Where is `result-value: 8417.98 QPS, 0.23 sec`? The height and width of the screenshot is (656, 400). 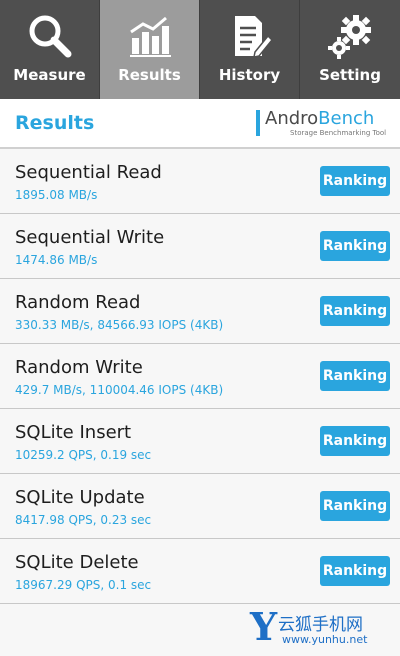
result-value: 8417.98 QPS, 0.23 sec is located at coordinates (83, 520).